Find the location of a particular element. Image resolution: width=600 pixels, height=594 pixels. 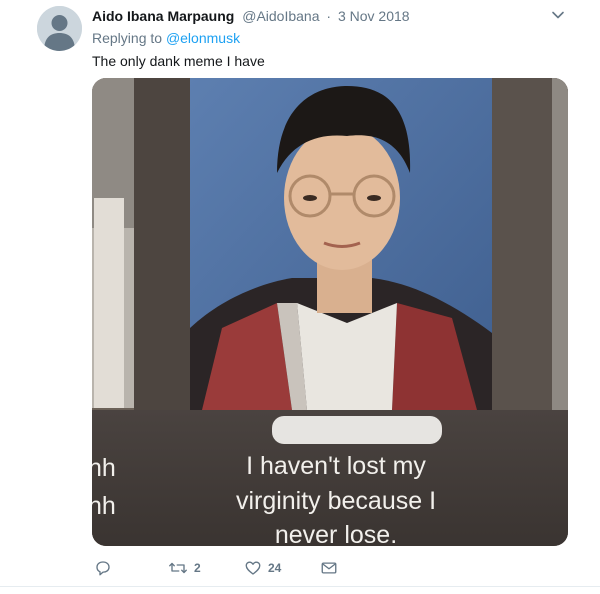

retweet-icon is located at coordinates (178, 568).